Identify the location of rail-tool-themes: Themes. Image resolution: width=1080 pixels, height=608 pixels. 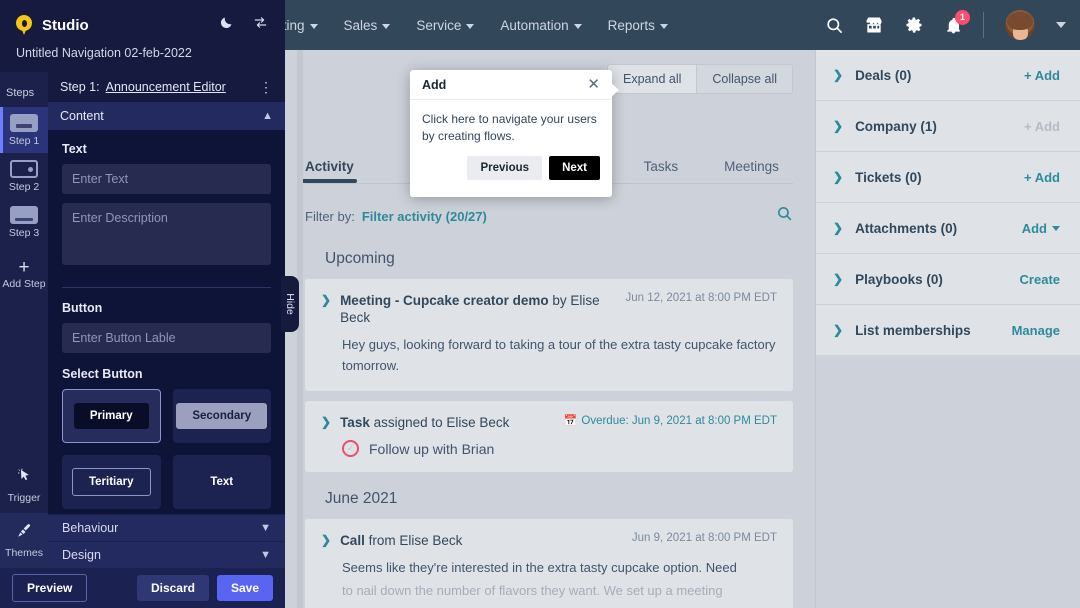
(24, 540).